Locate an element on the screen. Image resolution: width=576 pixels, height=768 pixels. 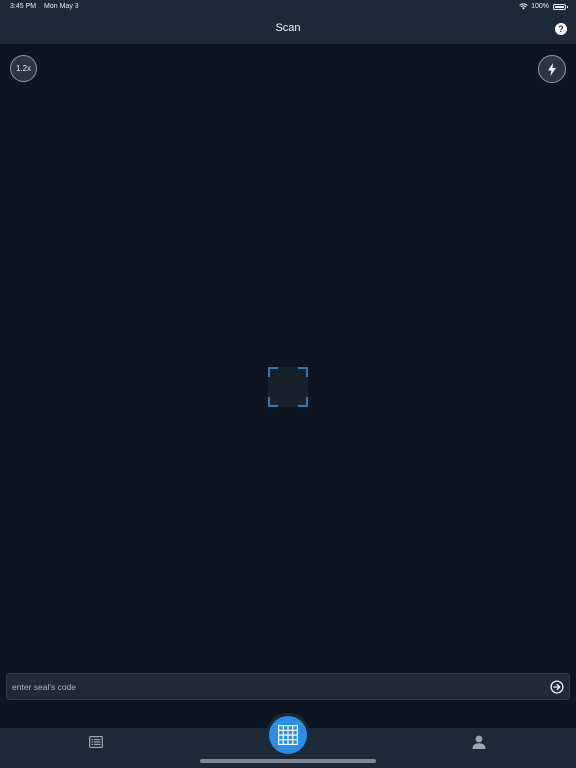
person-icon is located at coordinates (479, 742).